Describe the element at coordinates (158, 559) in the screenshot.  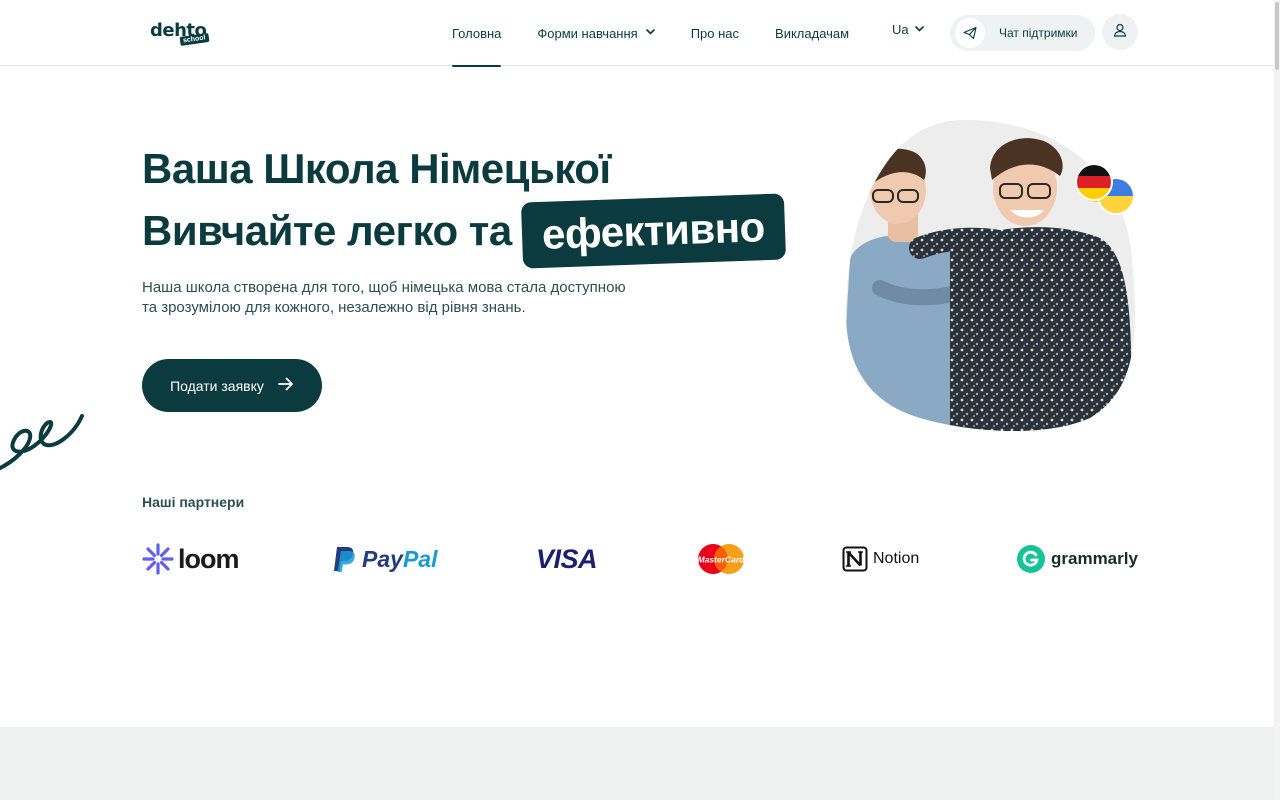
I see `loom-logo-icon` at that location.